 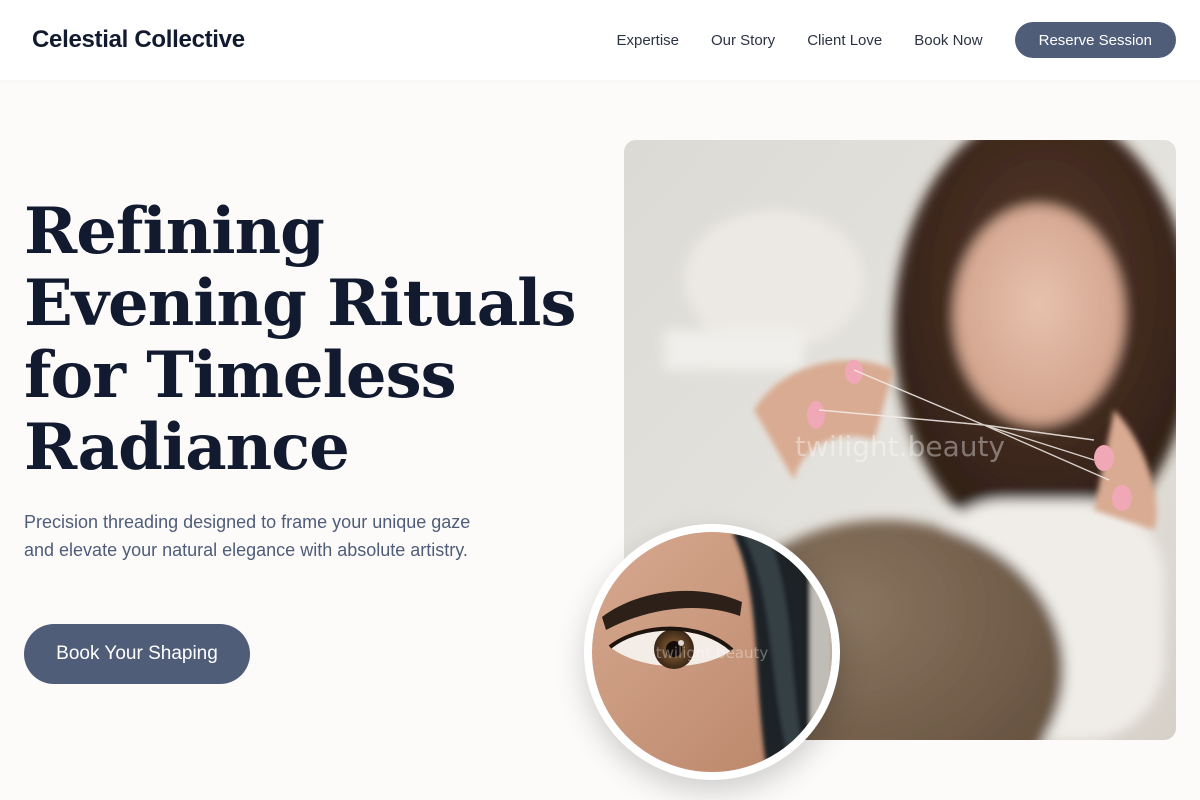 I want to click on hero-title-line: Radiance, so click(x=187, y=447).